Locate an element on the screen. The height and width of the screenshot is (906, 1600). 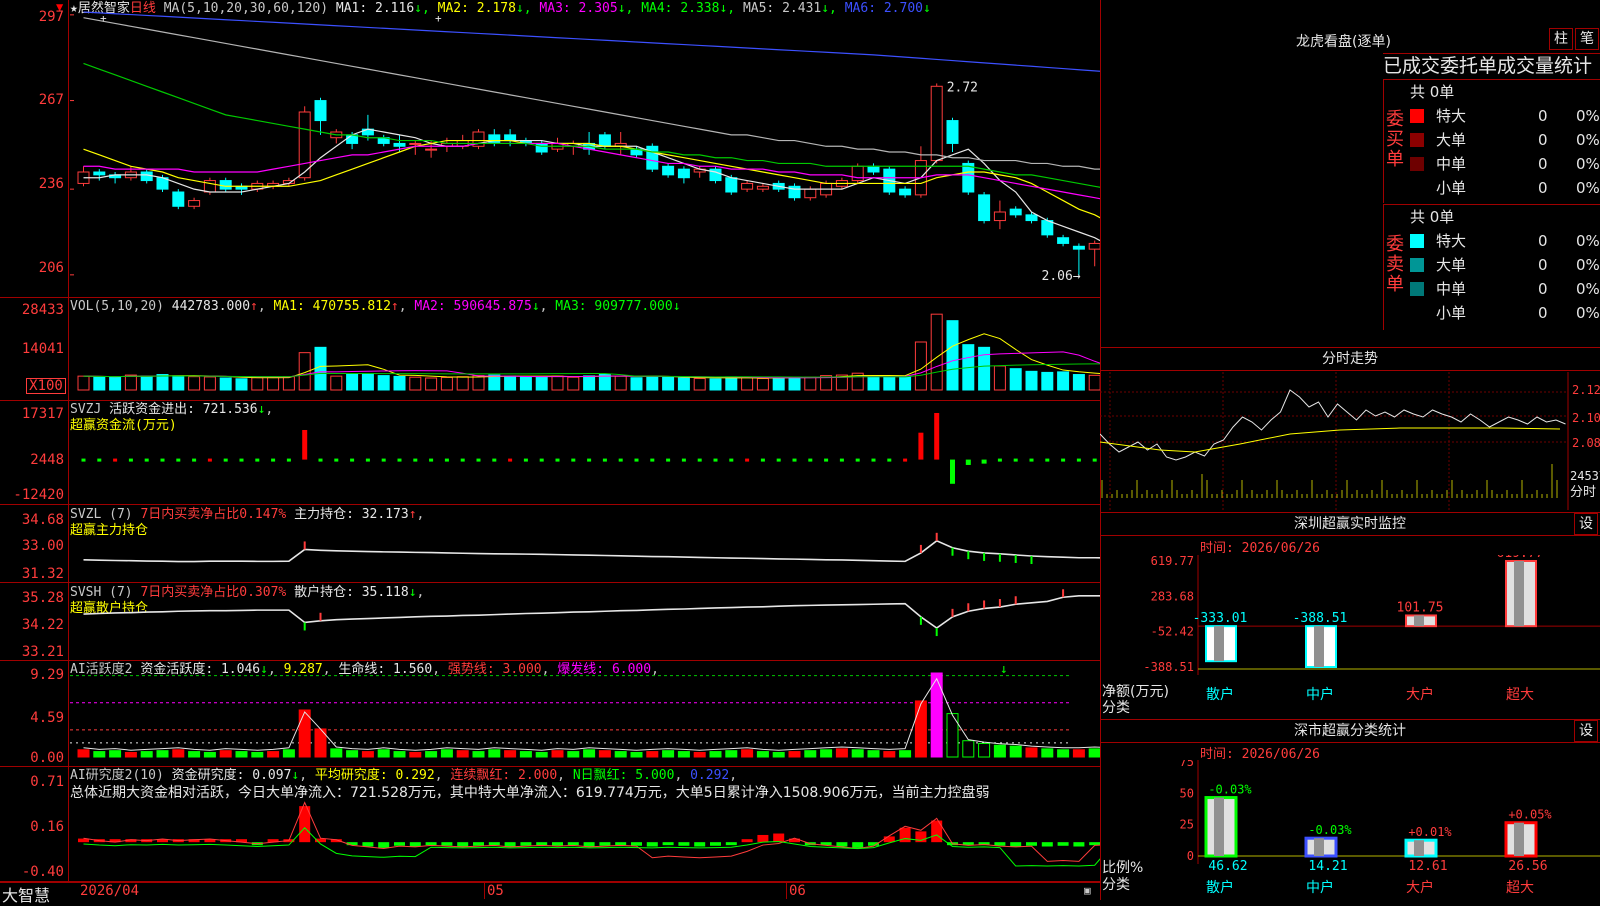
brand-label: 大智慧 is located at coordinates (26, 895).